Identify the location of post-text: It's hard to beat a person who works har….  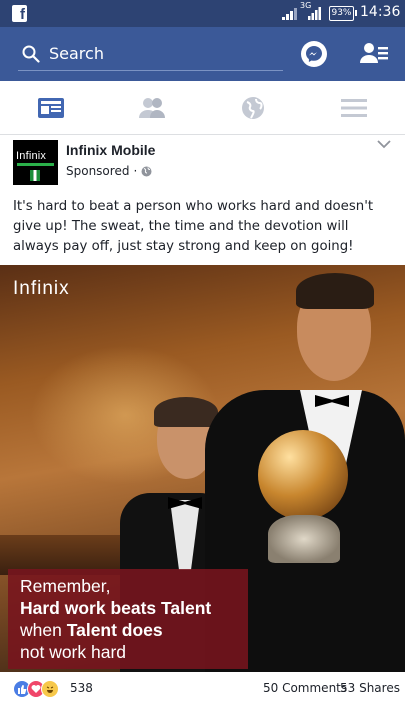
(193, 226).